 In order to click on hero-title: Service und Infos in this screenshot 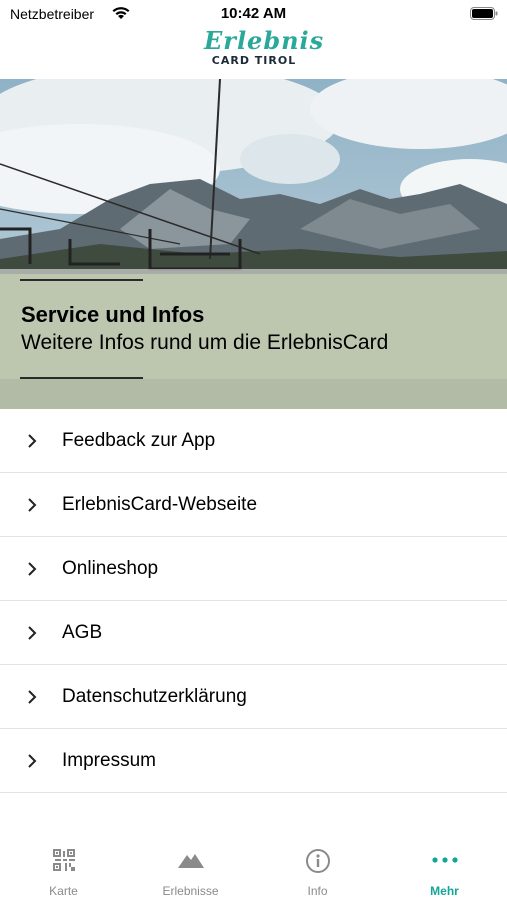, I will do `click(113, 314)`.